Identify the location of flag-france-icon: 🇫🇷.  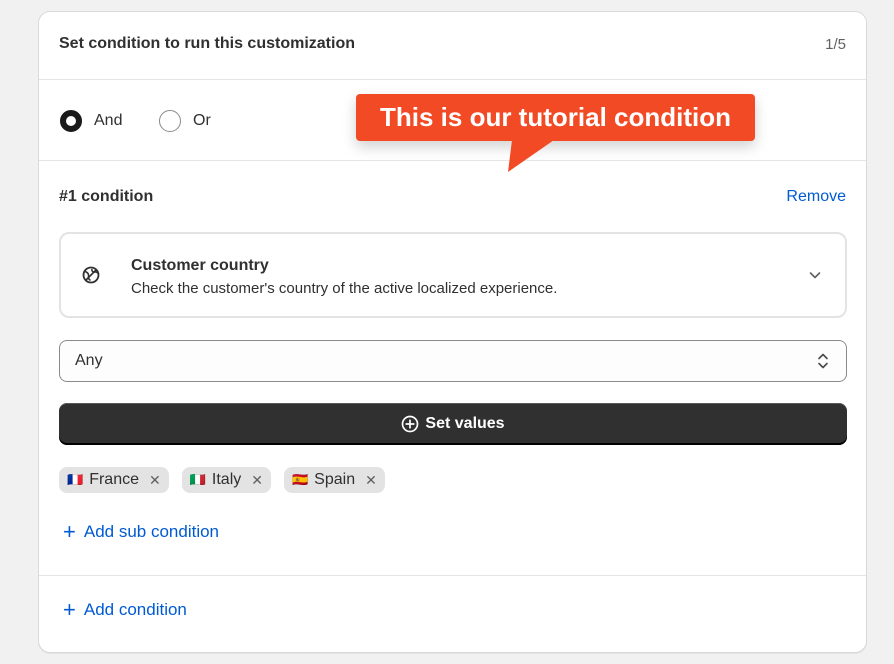
(75, 479).